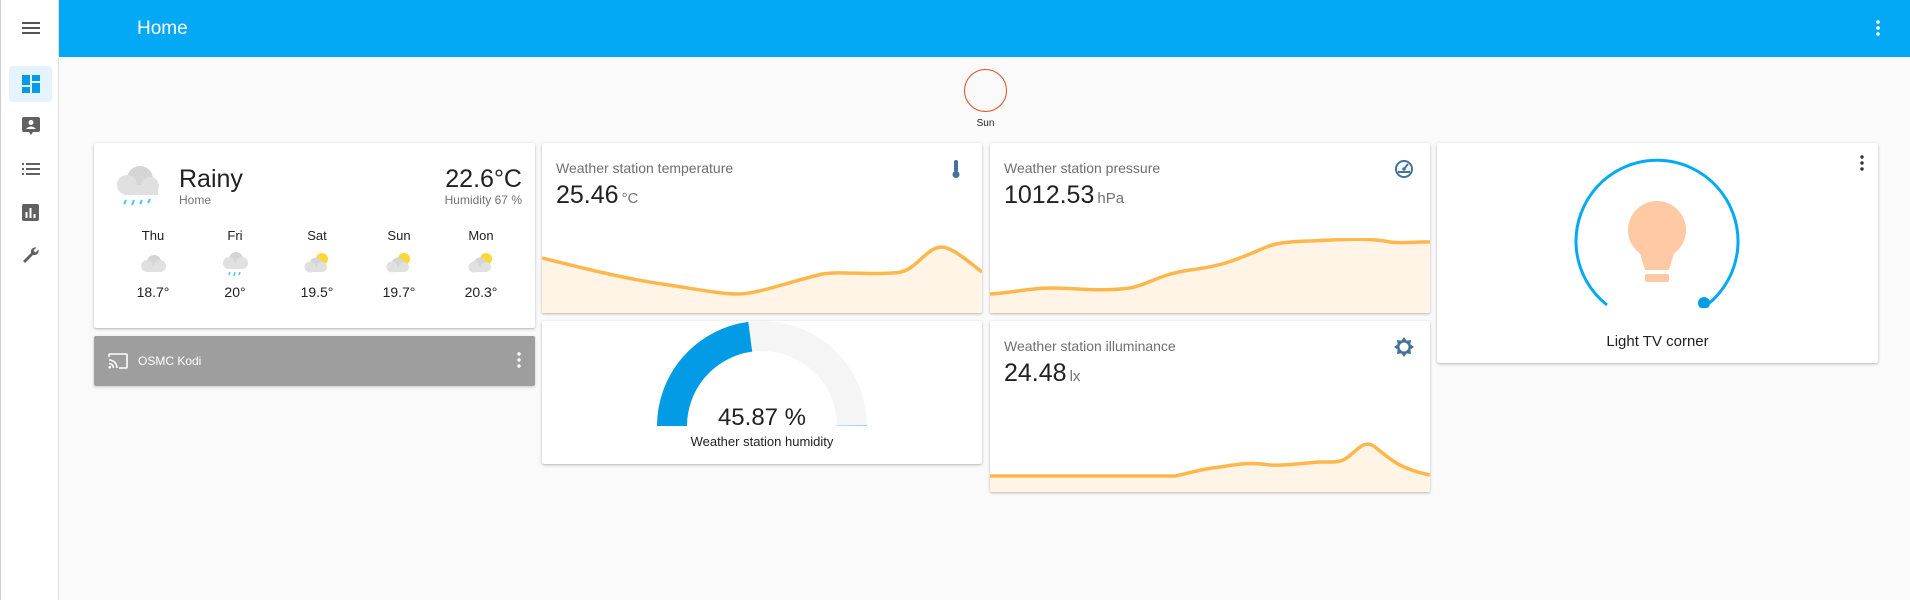  What do you see at coordinates (211, 179) in the screenshot?
I see `weather-condition: Rainy` at bounding box center [211, 179].